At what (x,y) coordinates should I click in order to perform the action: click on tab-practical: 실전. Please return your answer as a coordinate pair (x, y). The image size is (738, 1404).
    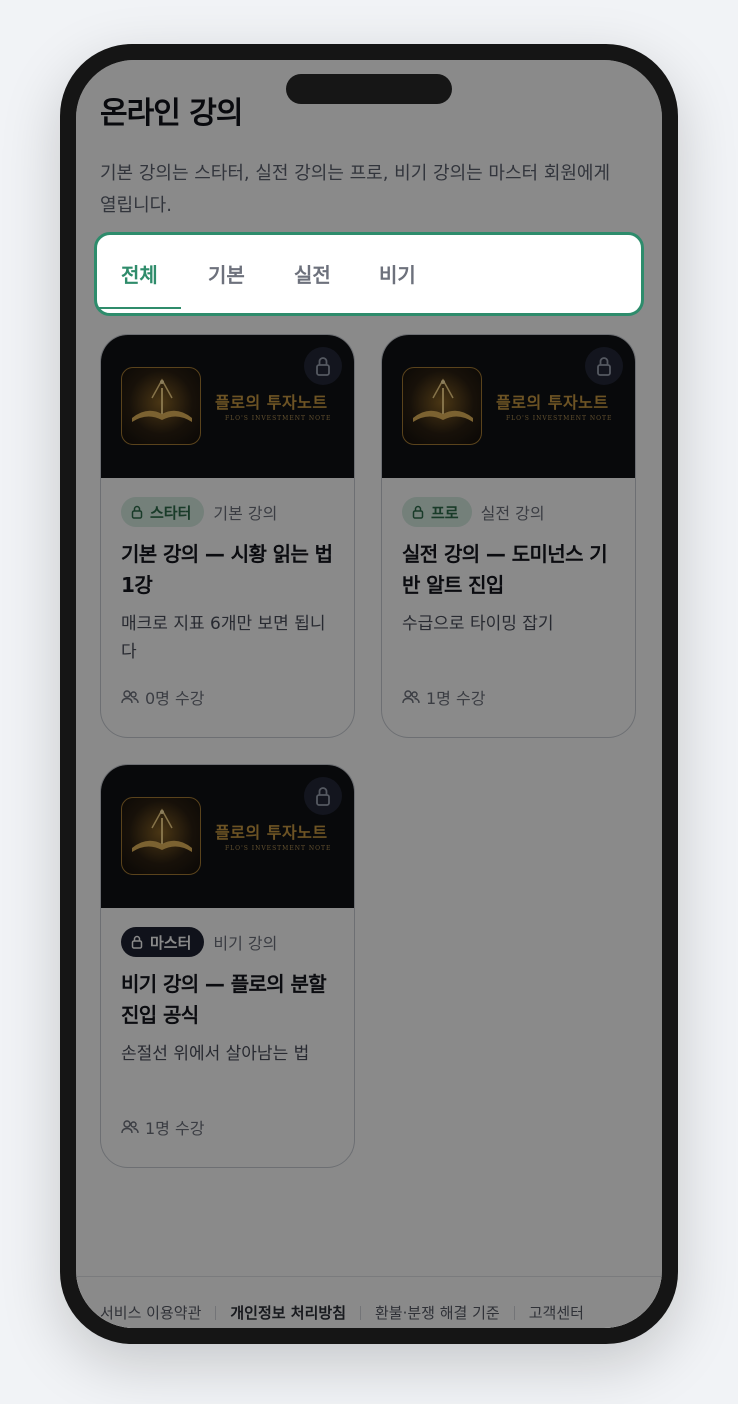
    Looking at the image, I should click on (312, 273).